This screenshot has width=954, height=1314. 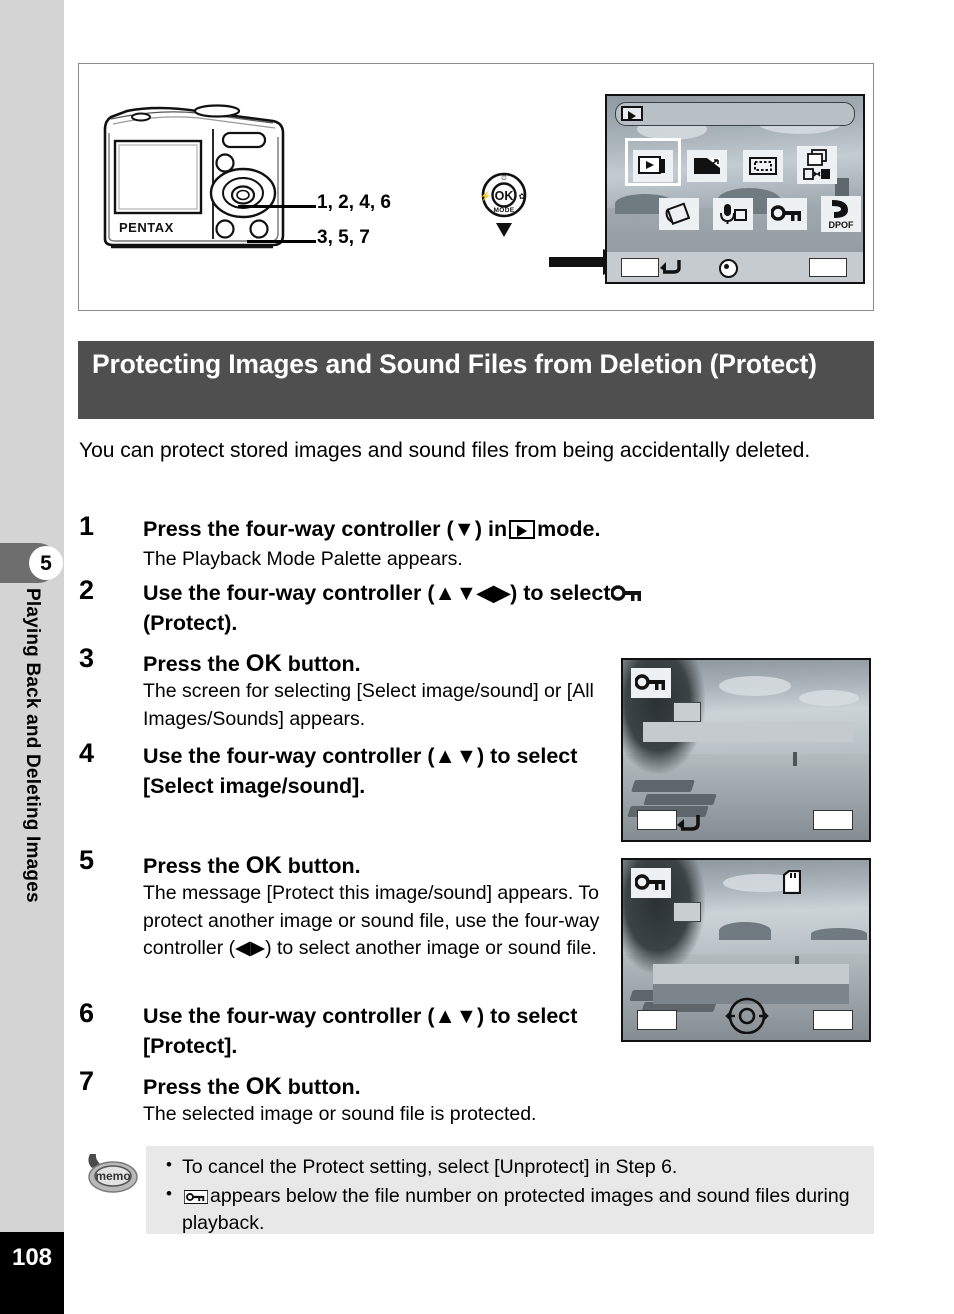 I want to click on chapter-title: Playing Back and Deleting Images, so click(x=32, y=823).